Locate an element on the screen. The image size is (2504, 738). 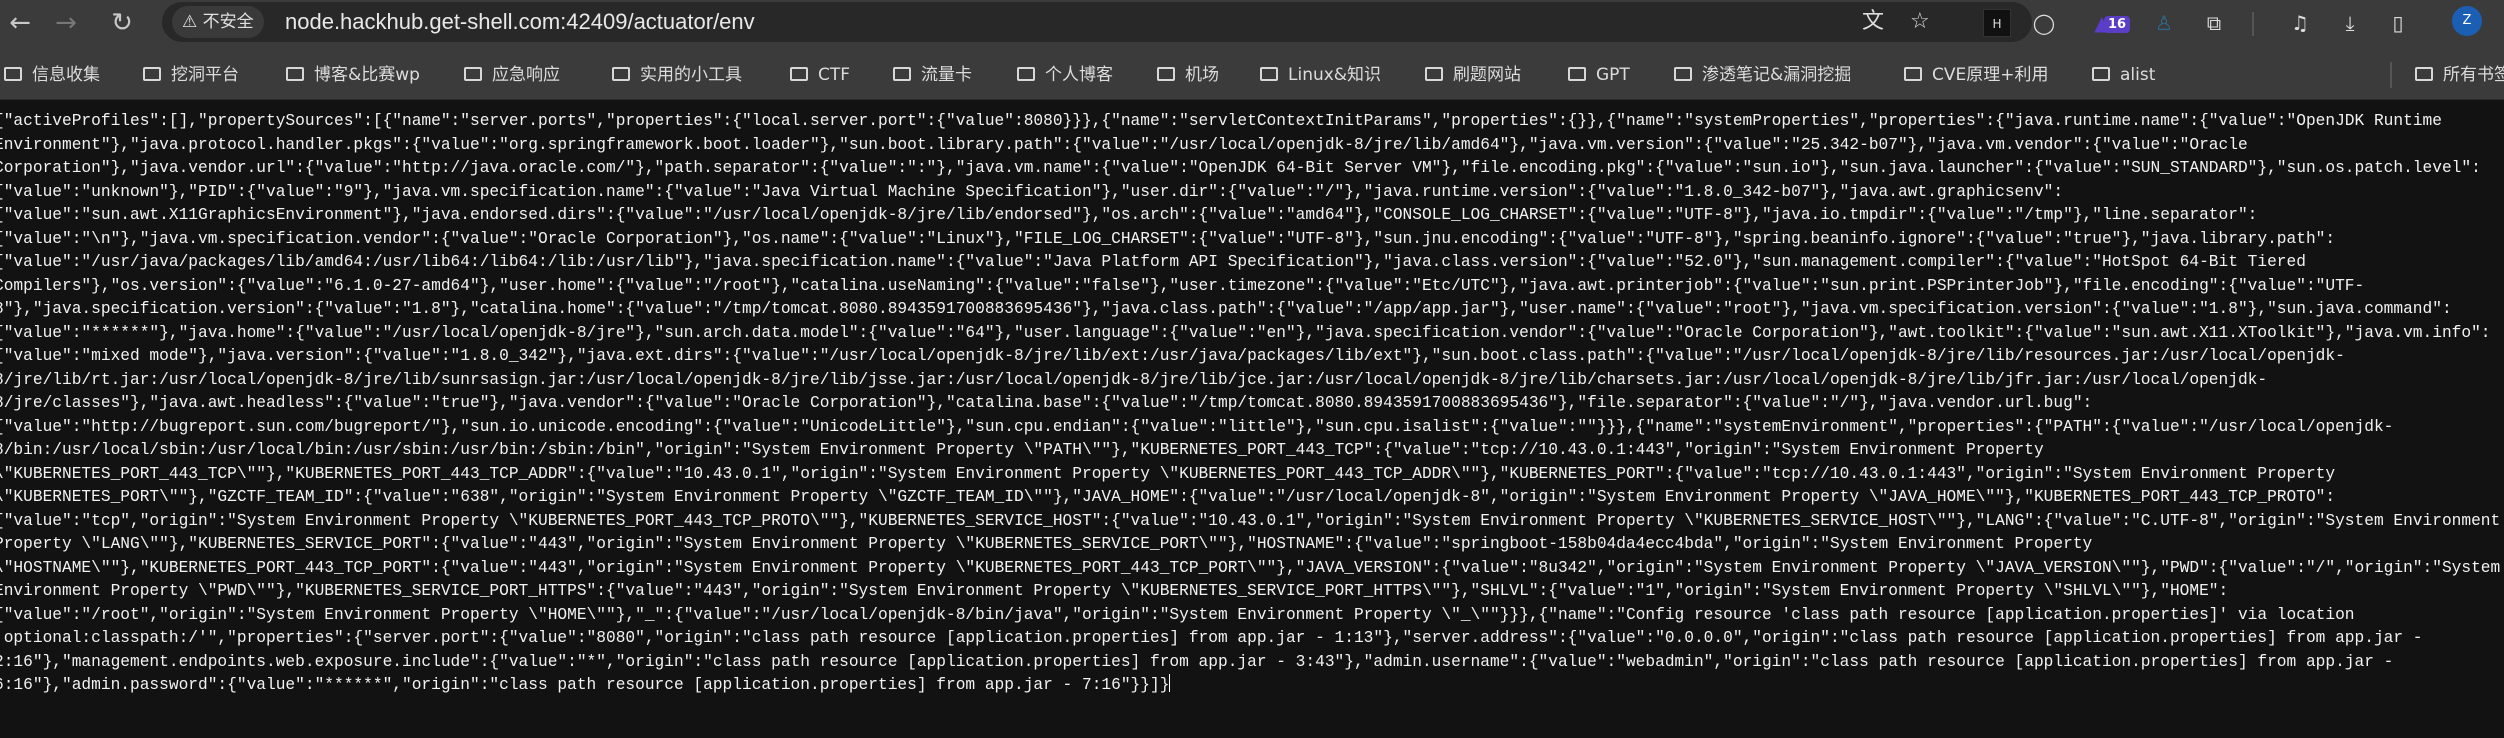
profile-avatar: Z is located at coordinates (2467, 21).